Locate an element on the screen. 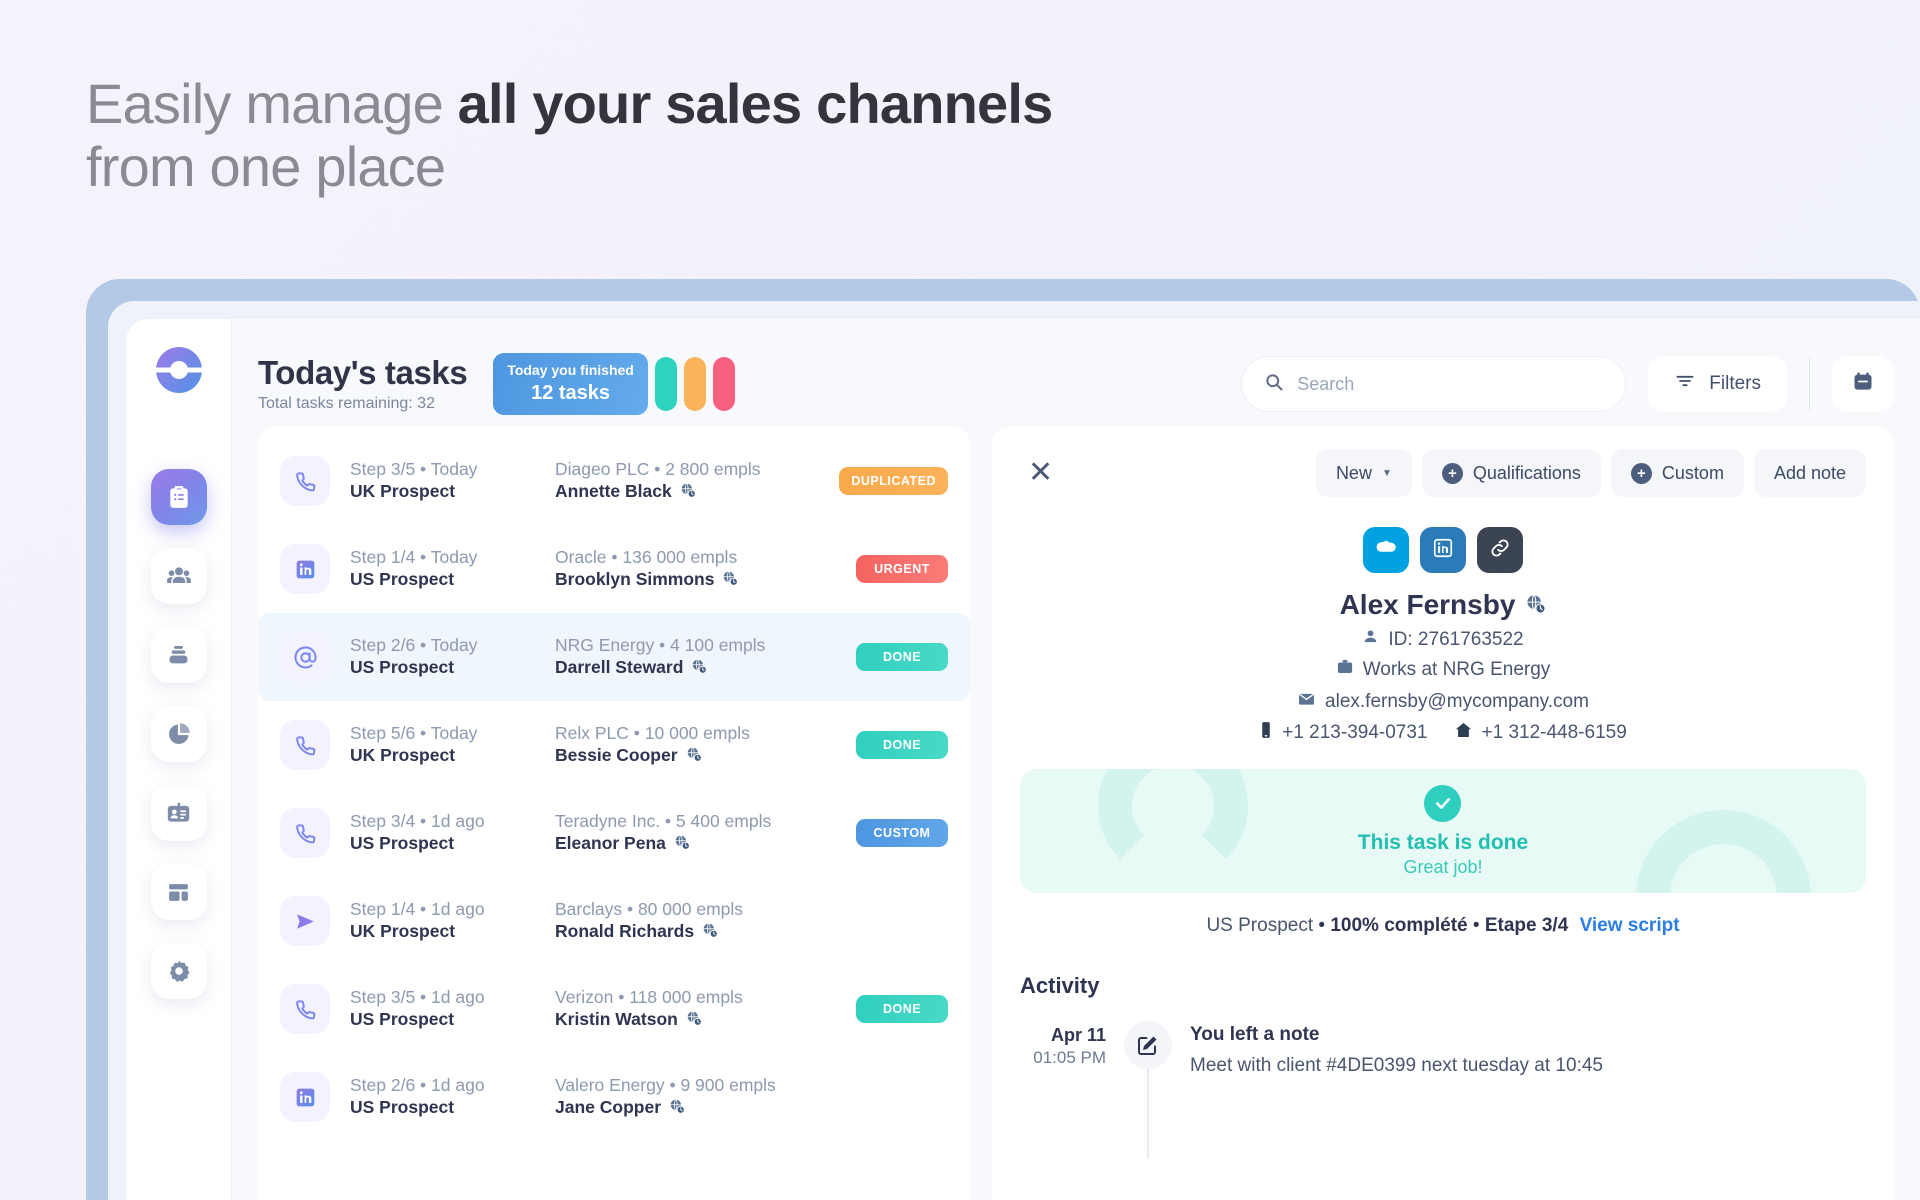 The height and width of the screenshot is (1200, 1920). search-box is located at coordinates (1434, 384).